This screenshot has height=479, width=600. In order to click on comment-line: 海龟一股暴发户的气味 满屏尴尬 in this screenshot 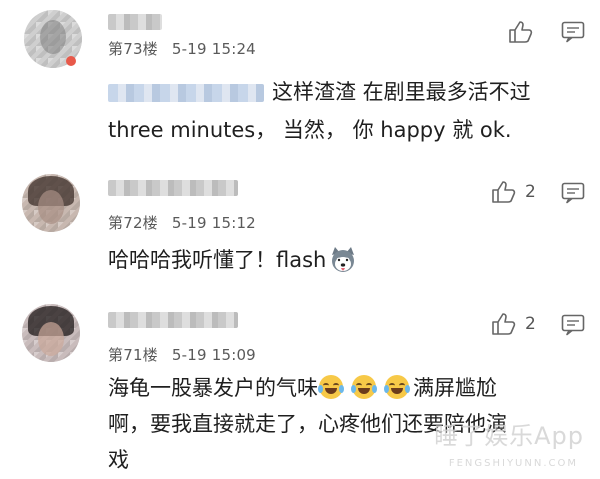, I will do `click(307, 388)`.